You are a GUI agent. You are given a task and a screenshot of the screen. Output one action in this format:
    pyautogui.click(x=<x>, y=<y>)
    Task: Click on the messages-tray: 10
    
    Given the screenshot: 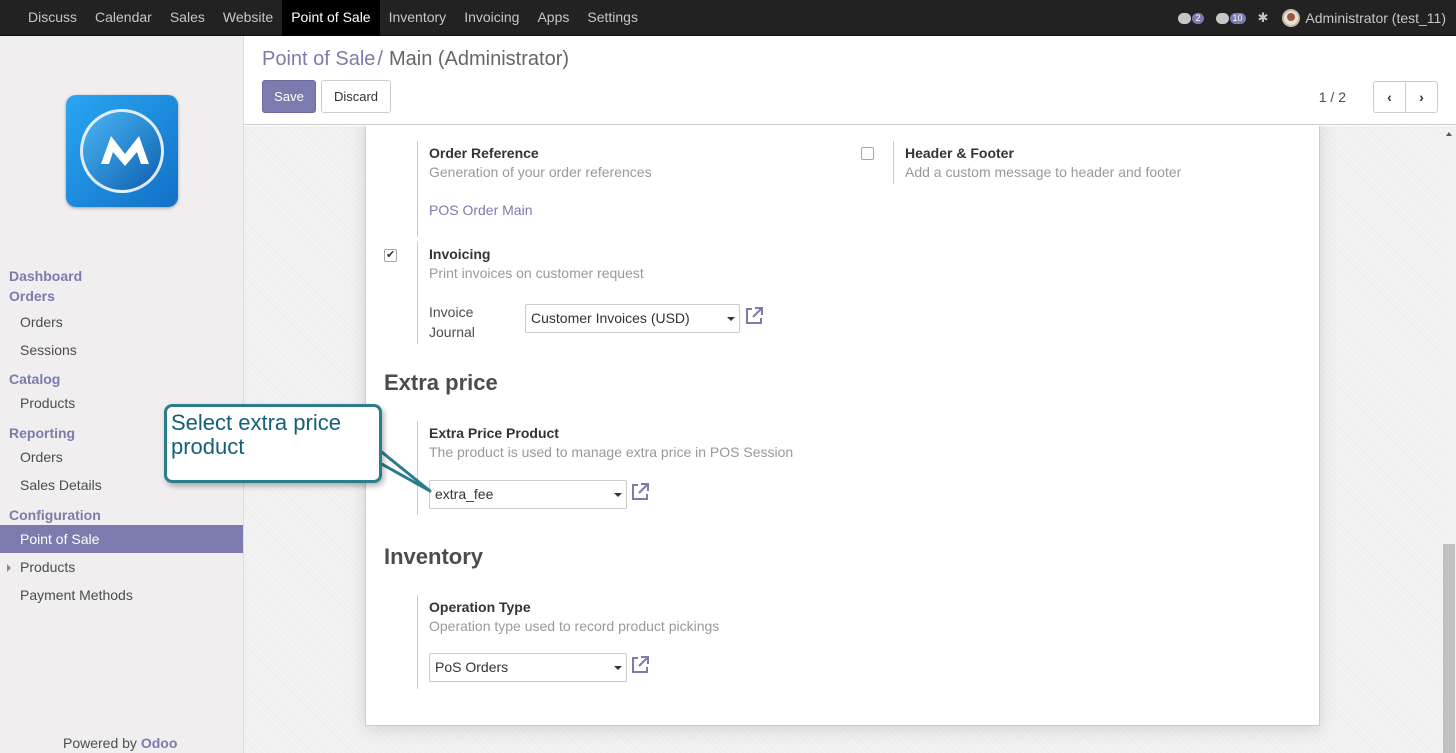 What is the action you would take?
    pyautogui.click(x=1230, y=18)
    